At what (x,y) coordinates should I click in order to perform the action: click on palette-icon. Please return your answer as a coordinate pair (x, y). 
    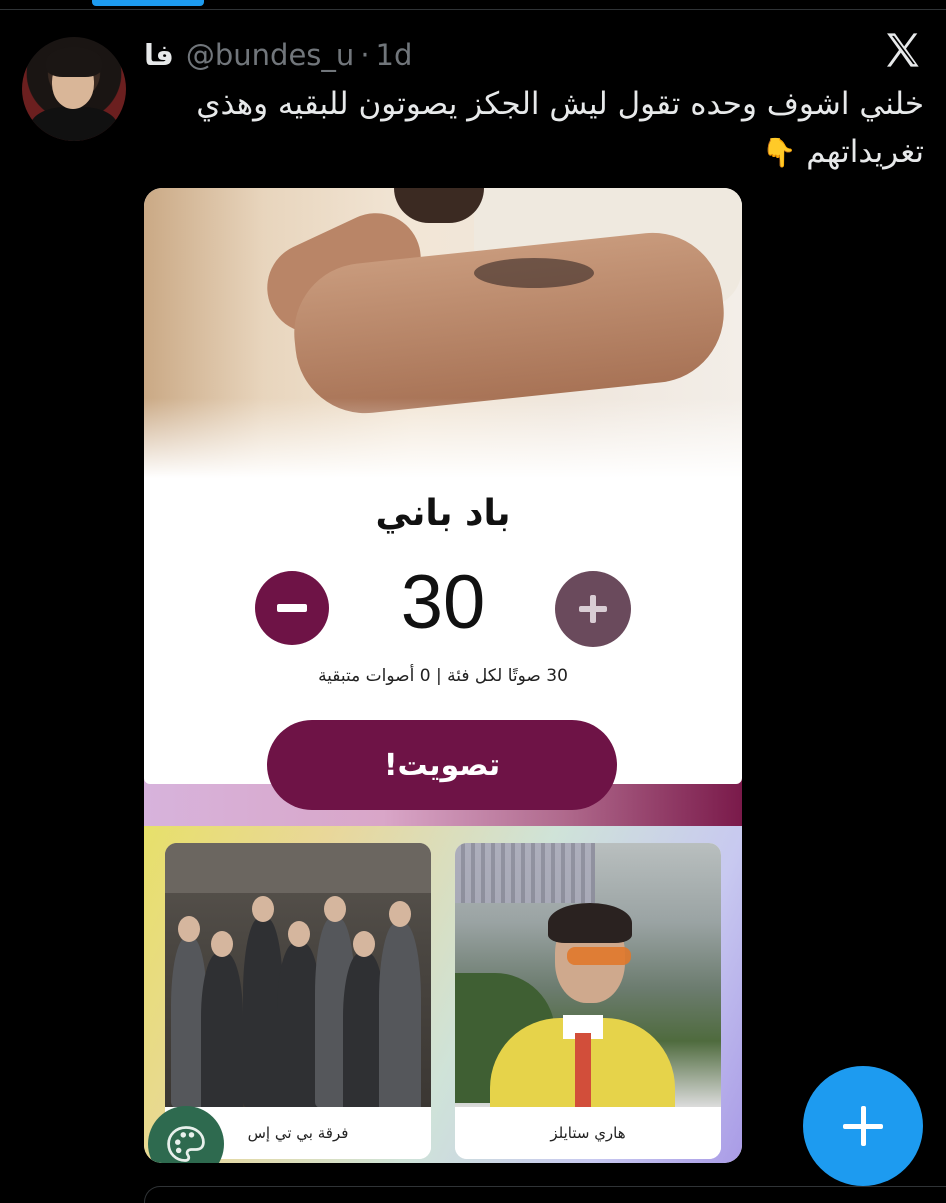
    Looking at the image, I should click on (186, 1144).